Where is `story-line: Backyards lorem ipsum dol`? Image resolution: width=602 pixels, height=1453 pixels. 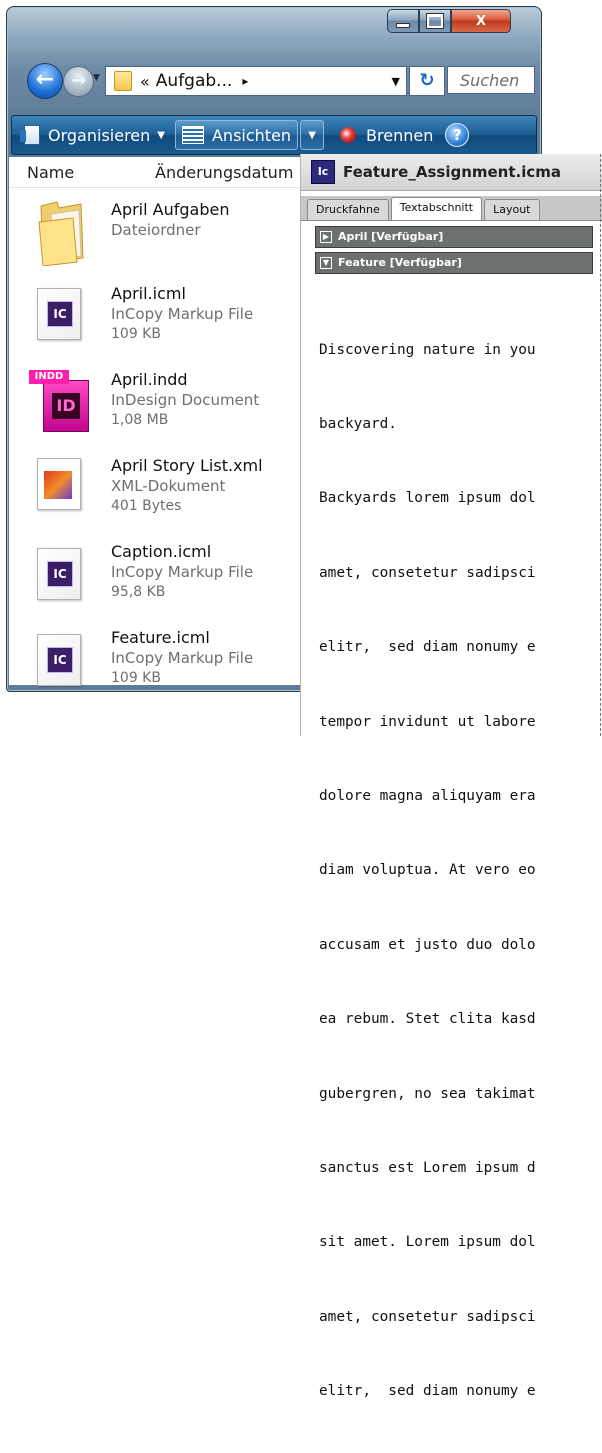
story-line: Backyards lorem ipsum dol is located at coordinates (427, 498).